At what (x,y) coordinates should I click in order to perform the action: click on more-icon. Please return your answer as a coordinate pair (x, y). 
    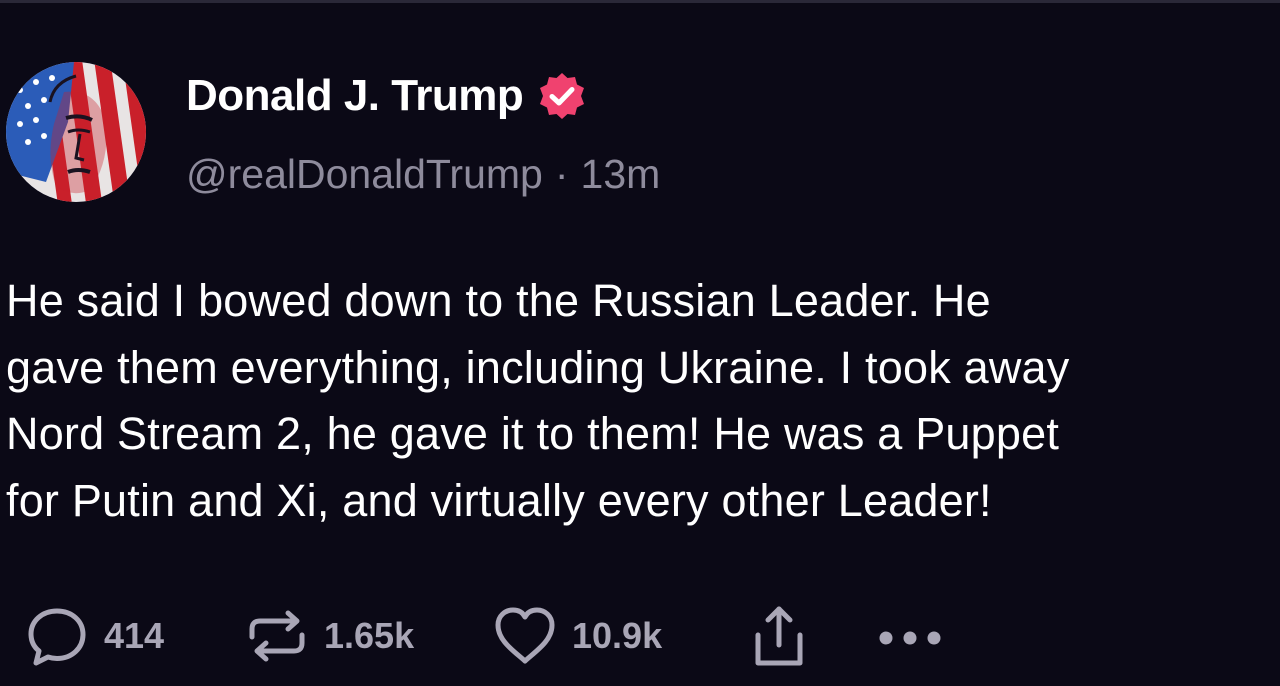
    Looking at the image, I should click on (910, 638).